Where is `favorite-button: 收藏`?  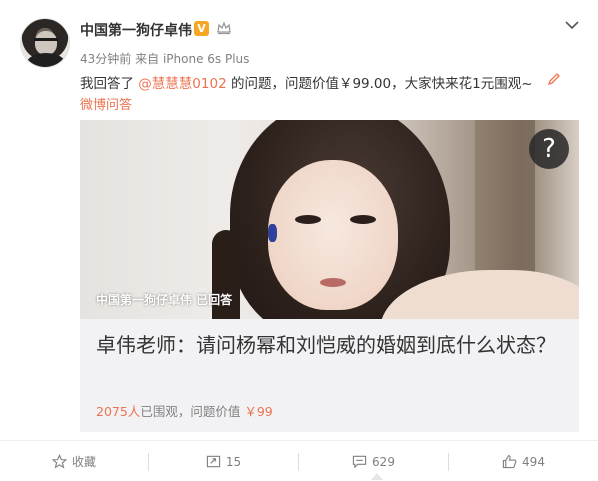 favorite-button: 收藏 is located at coordinates (74, 461).